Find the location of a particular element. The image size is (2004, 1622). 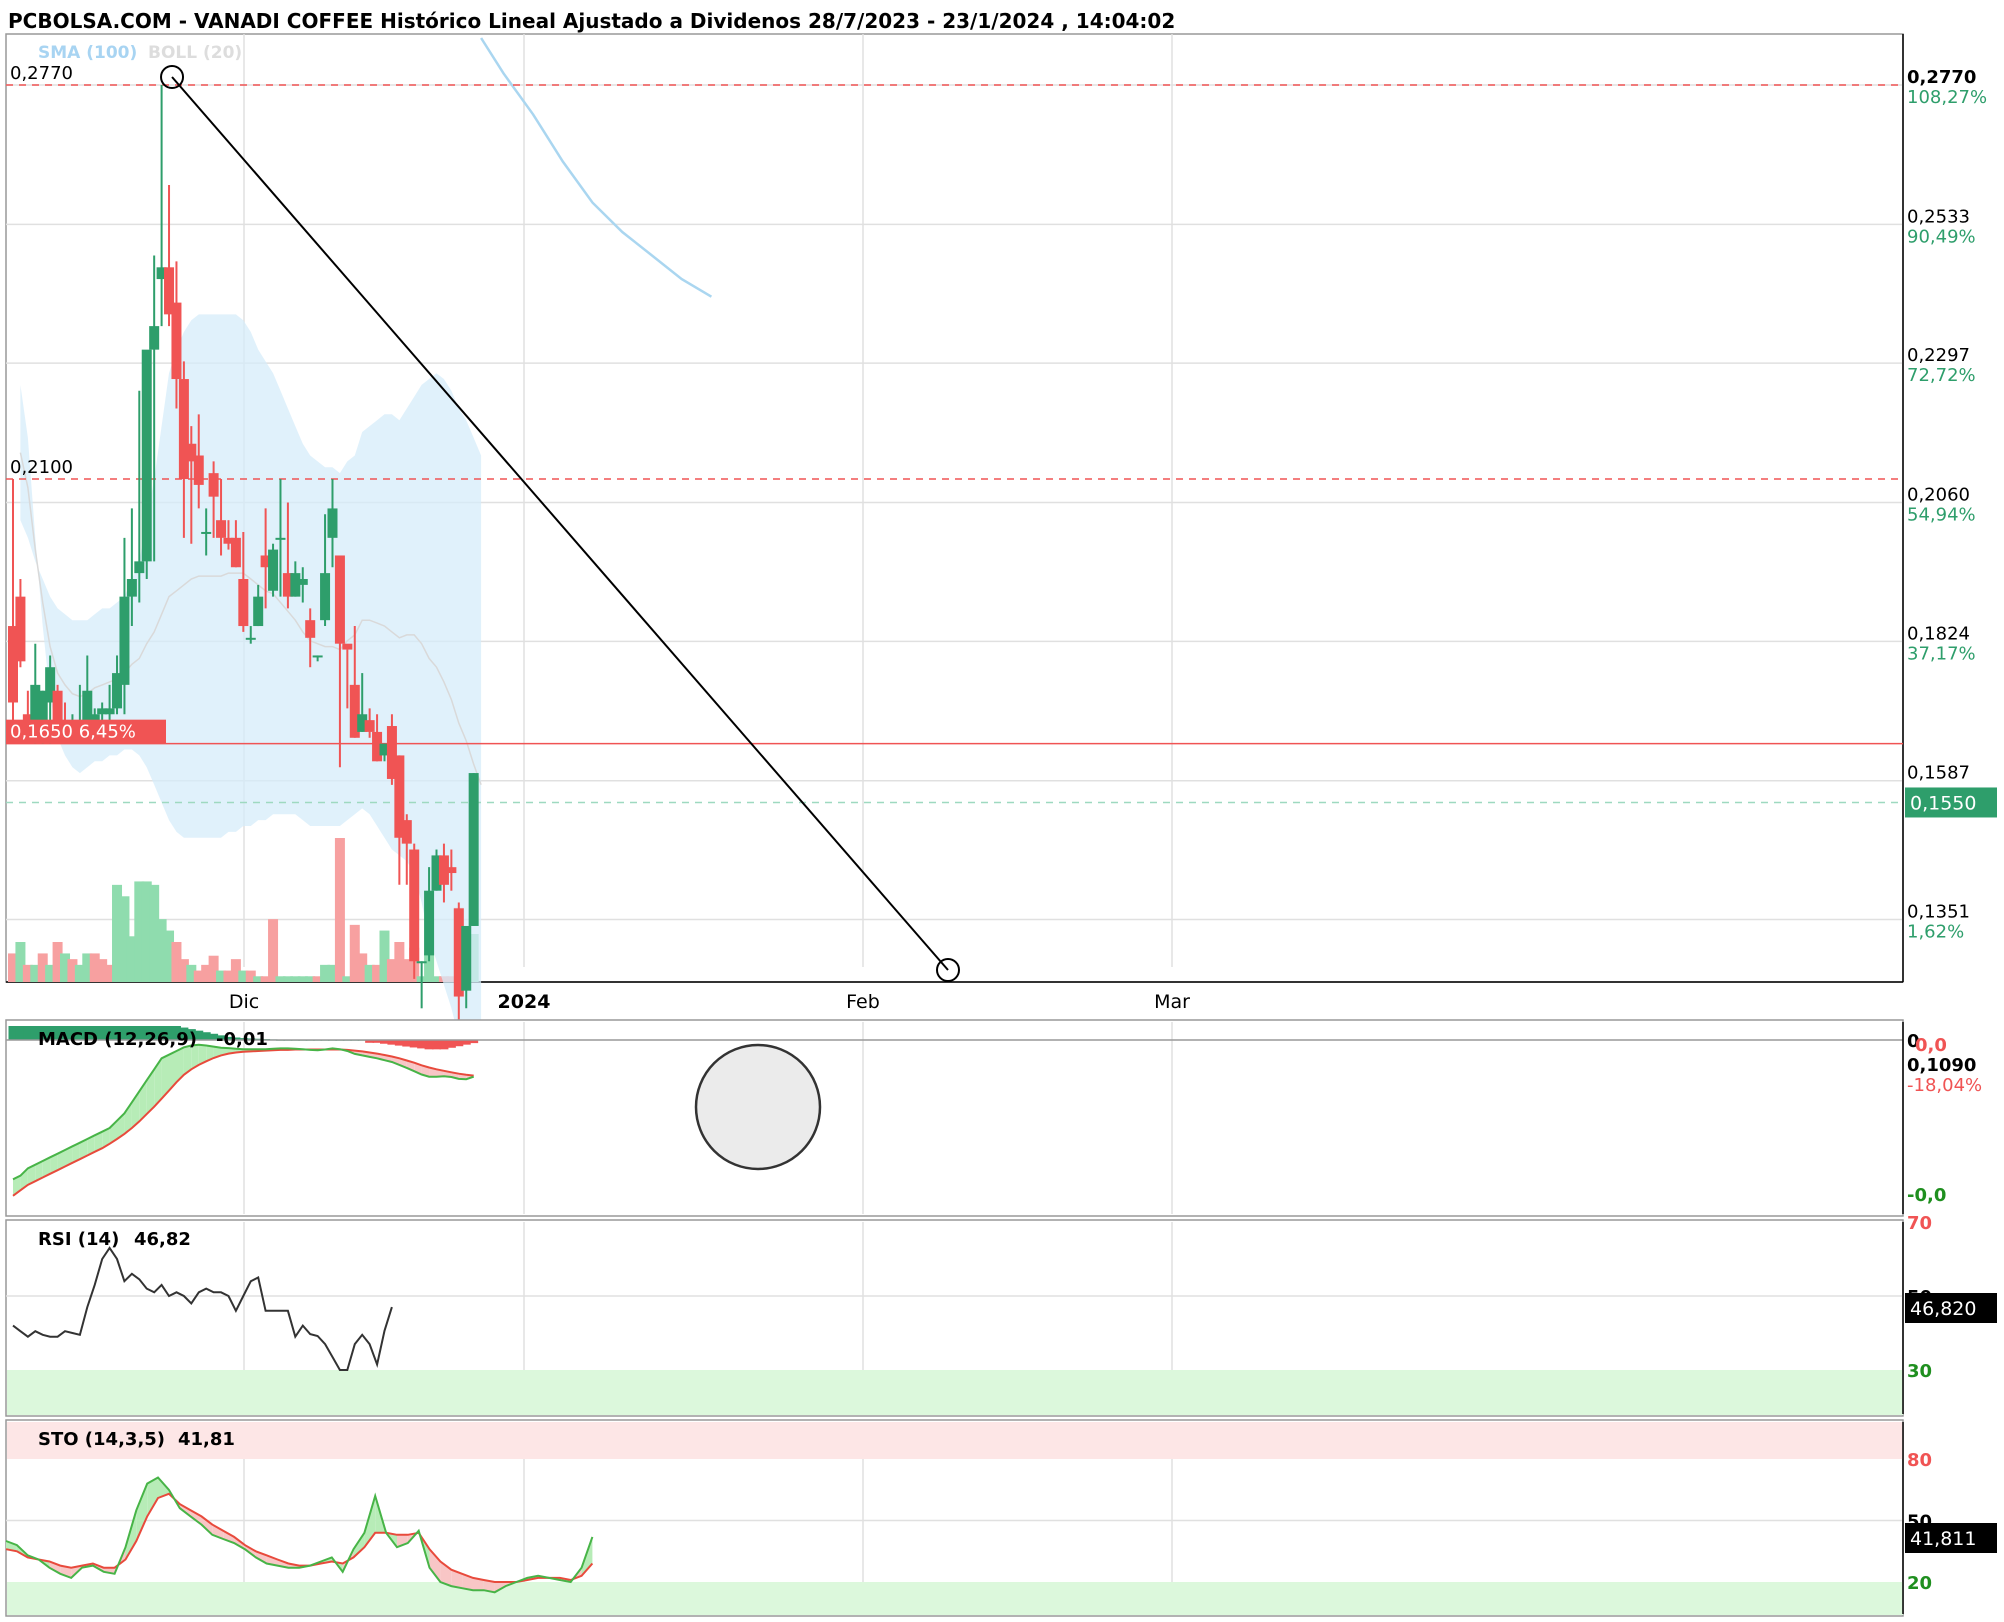

macd-title: MACD (12,26,9) is located at coordinates (117, 1039).